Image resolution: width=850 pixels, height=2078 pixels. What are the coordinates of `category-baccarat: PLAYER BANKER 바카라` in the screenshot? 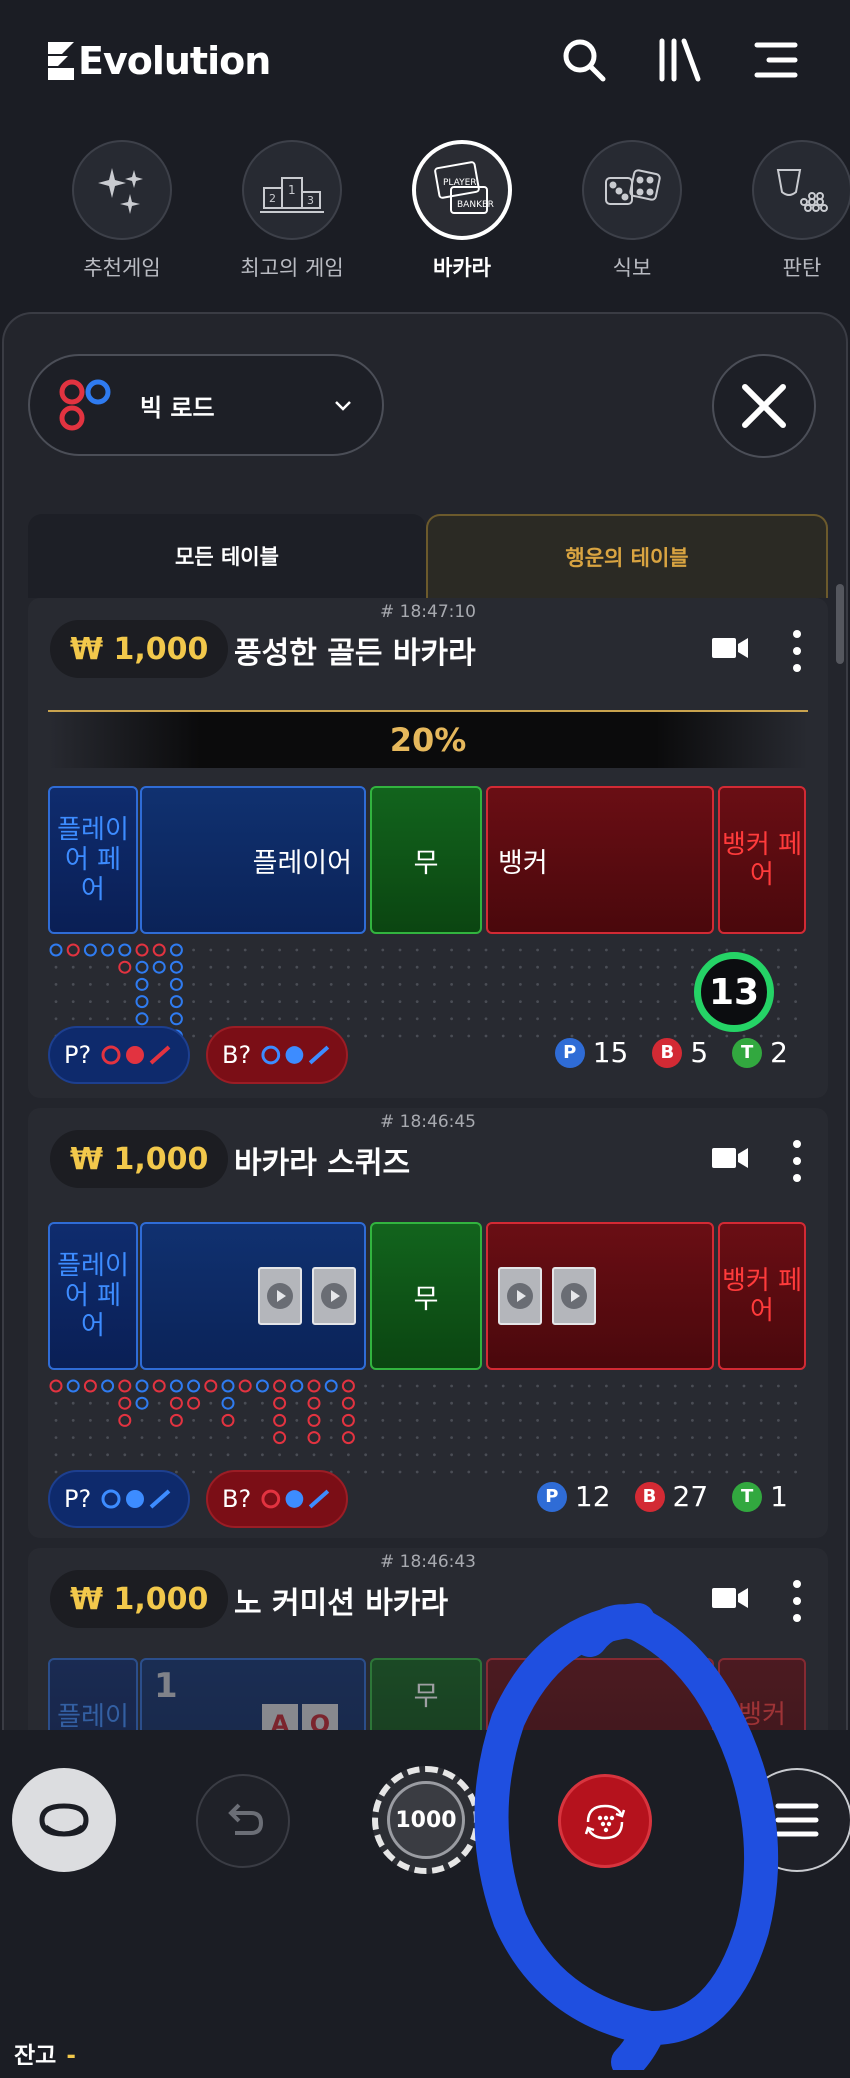 It's located at (462, 211).